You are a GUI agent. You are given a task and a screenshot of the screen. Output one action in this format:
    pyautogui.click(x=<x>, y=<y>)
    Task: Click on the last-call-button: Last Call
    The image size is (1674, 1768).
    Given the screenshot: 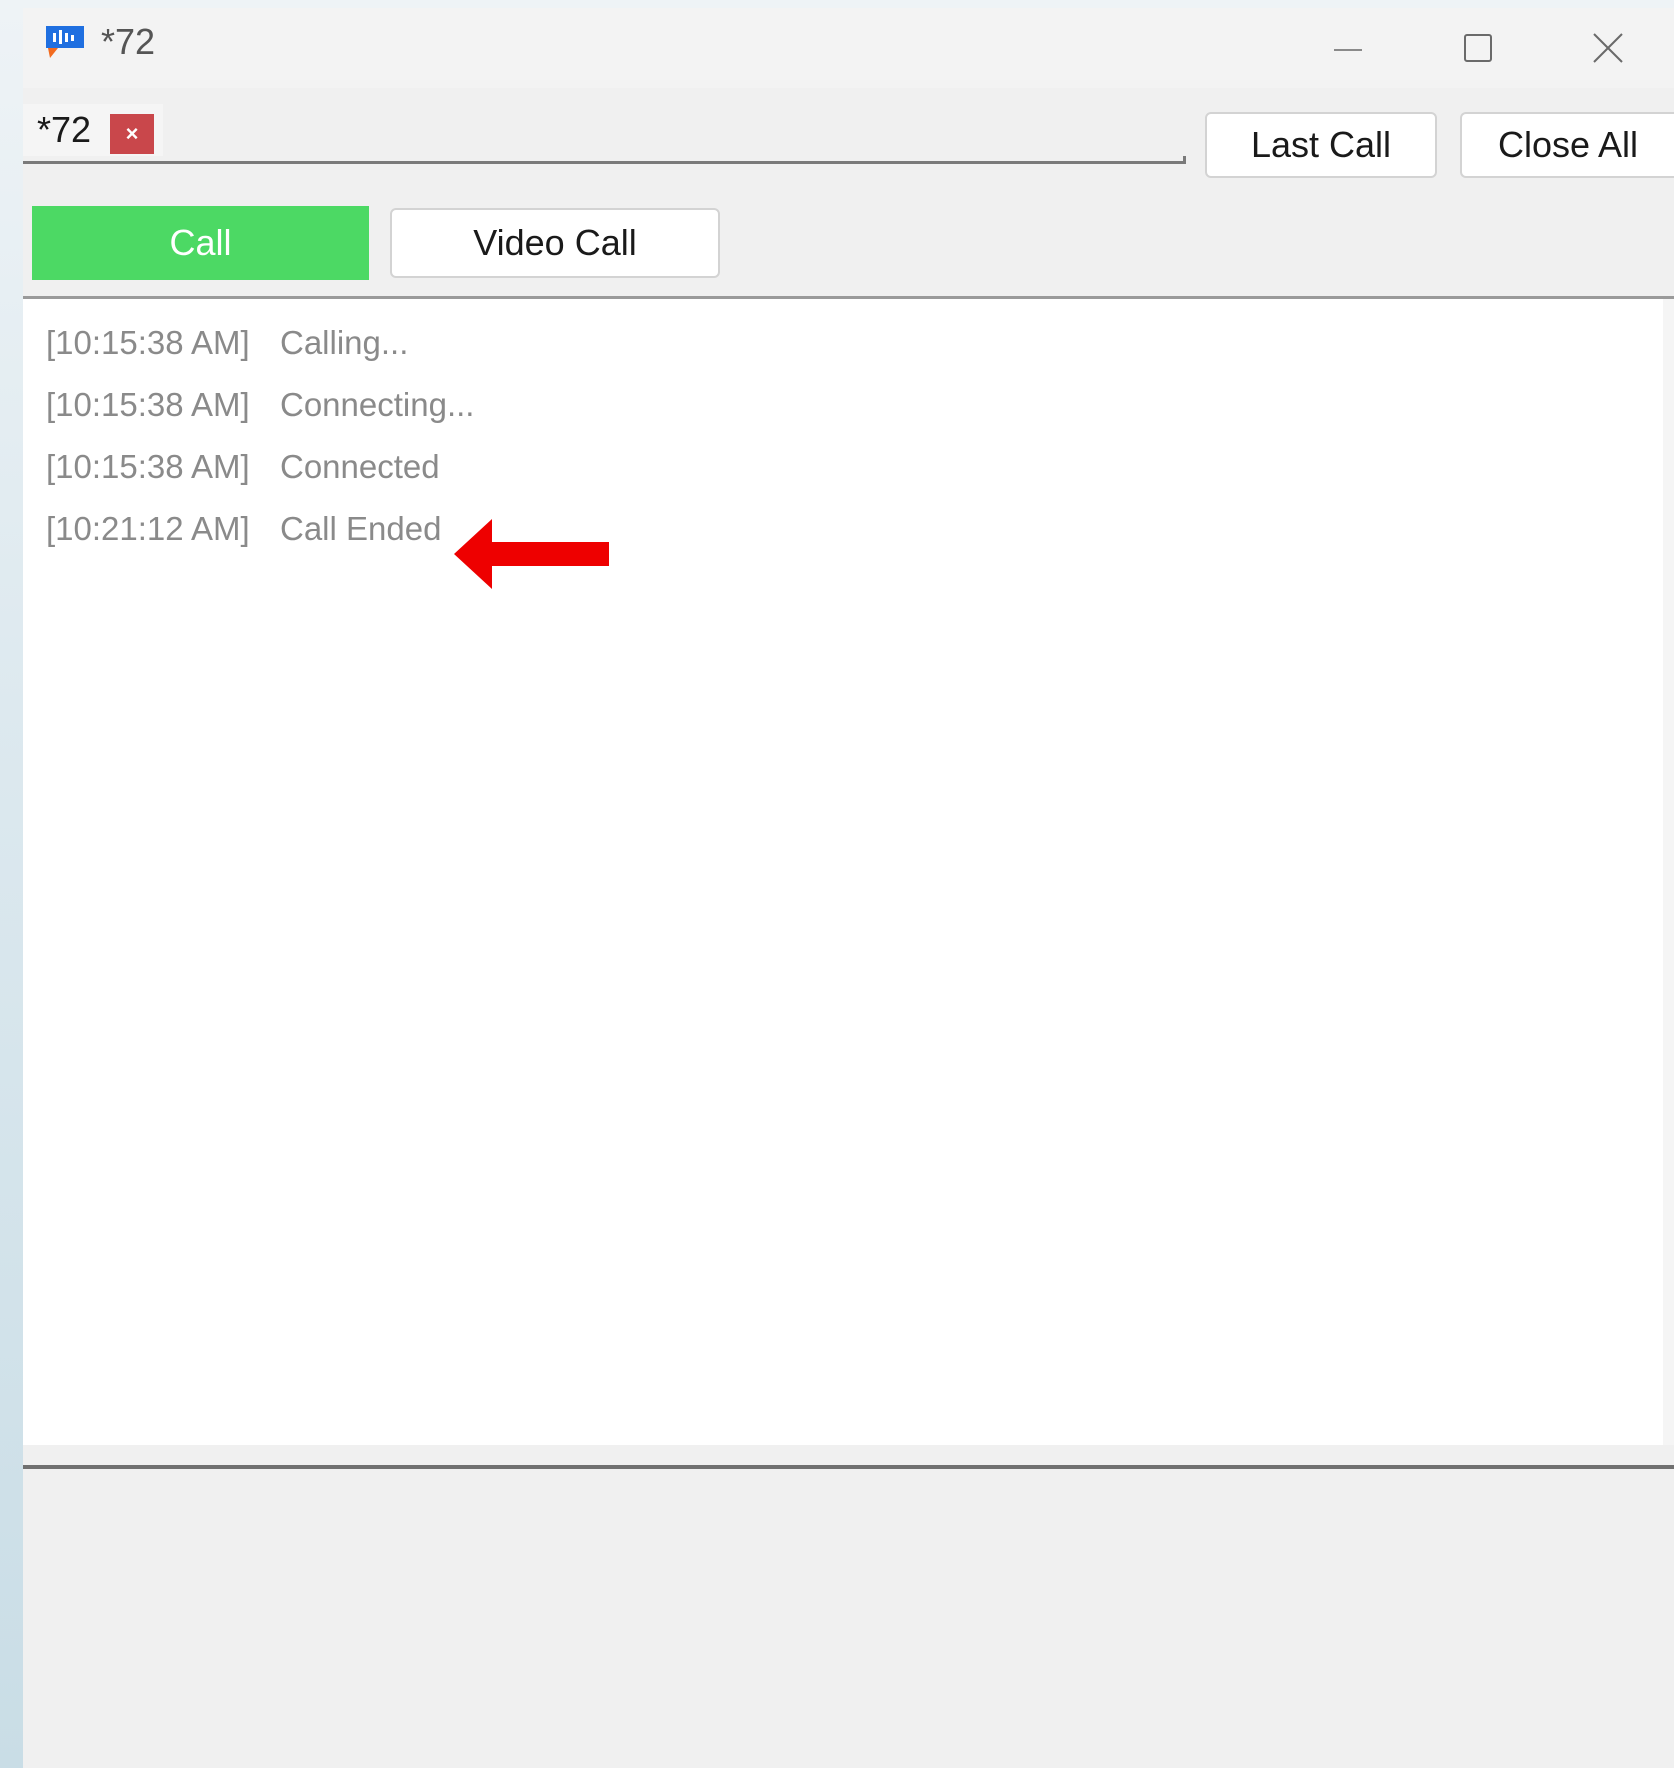 What is the action you would take?
    pyautogui.click(x=1321, y=145)
    